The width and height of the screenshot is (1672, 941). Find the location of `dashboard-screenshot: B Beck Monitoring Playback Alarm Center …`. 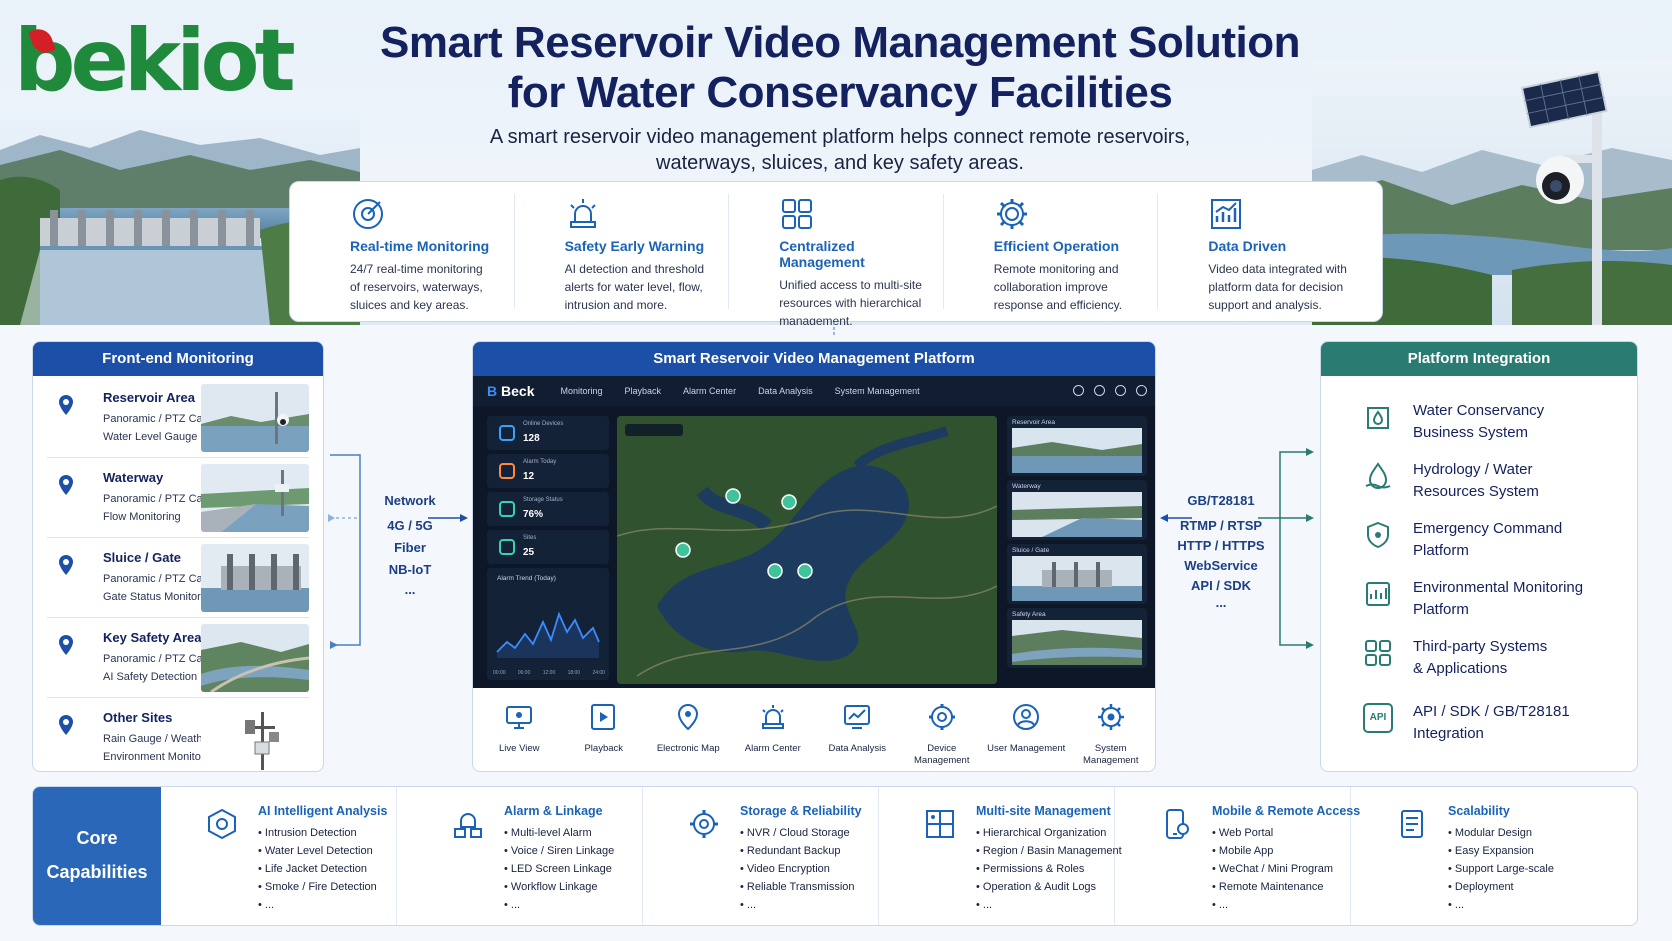

dashboard-screenshot: B Beck Monitoring Playback Alarm Center … is located at coordinates (814, 532).